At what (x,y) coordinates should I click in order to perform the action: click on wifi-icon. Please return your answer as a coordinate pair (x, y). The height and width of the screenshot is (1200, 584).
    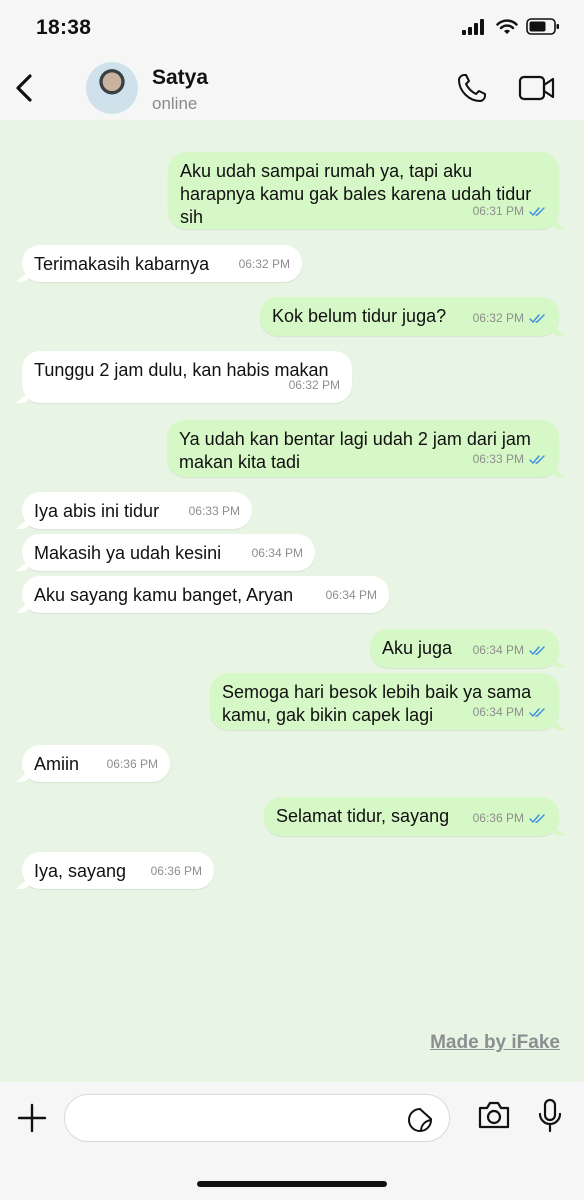
    Looking at the image, I should click on (507, 26).